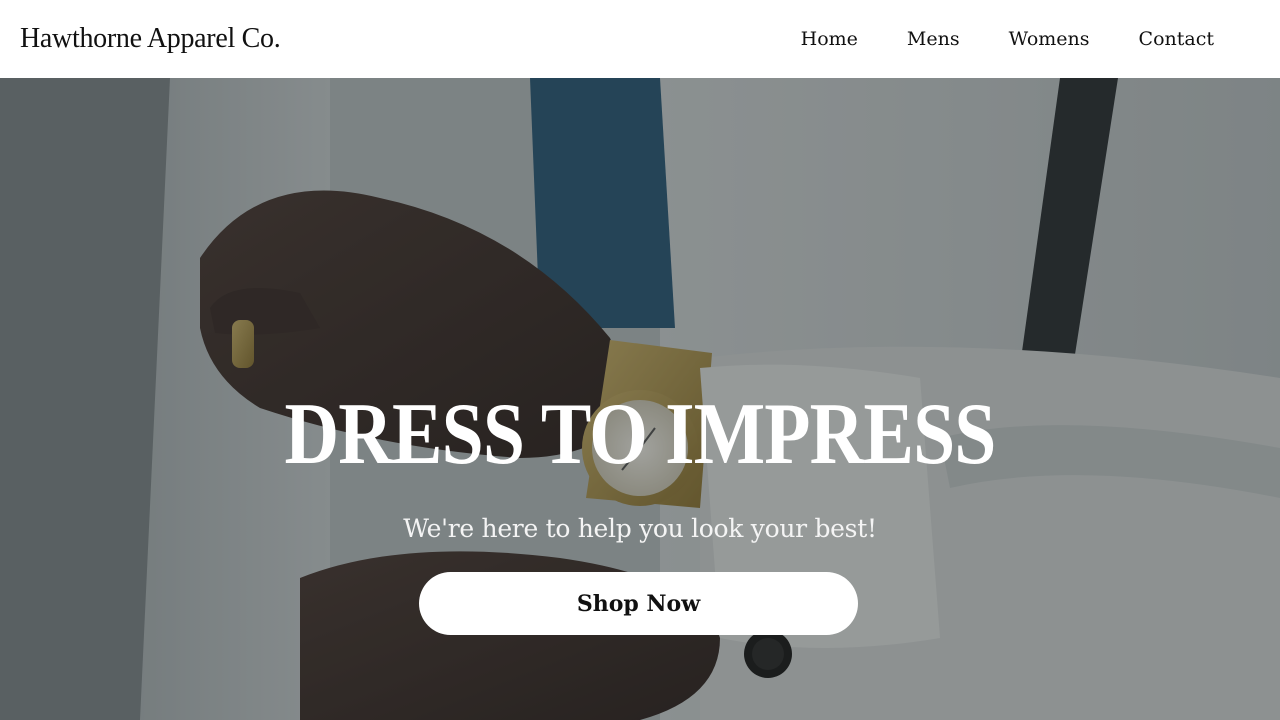 This screenshot has height=720, width=1280. I want to click on nav-item-mens: Mens, so click(933, 39).